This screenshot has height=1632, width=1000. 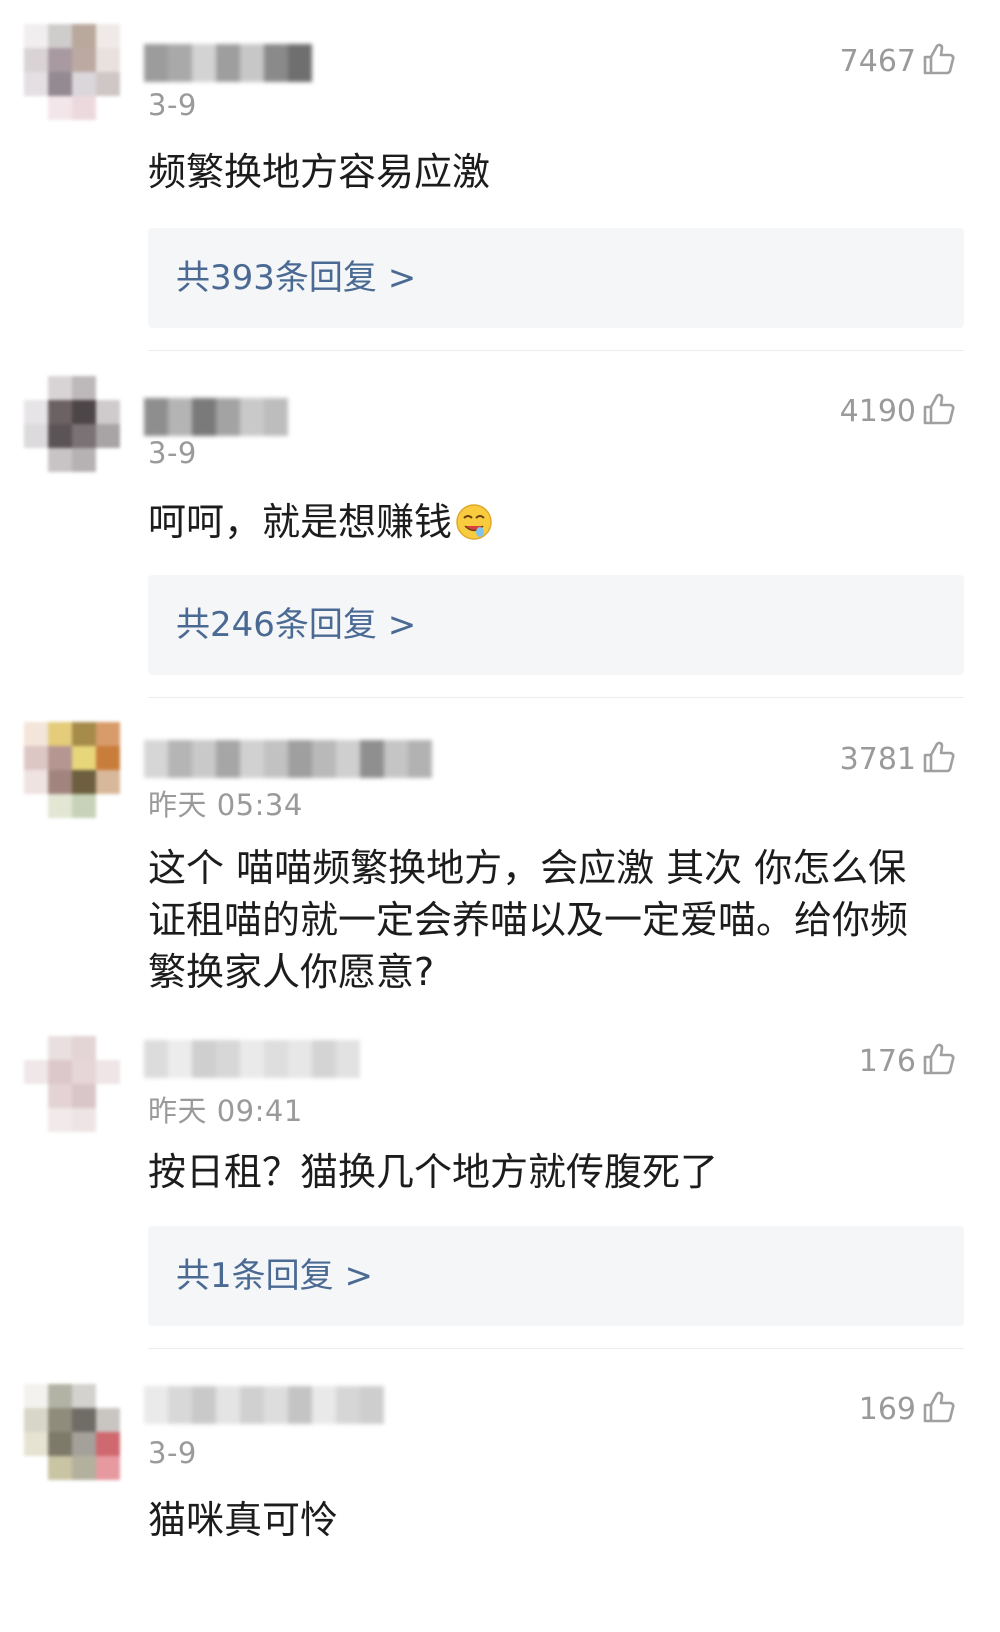 I want to click on reply-count-label: 共246条回复 >, so click(x=296, y=625).